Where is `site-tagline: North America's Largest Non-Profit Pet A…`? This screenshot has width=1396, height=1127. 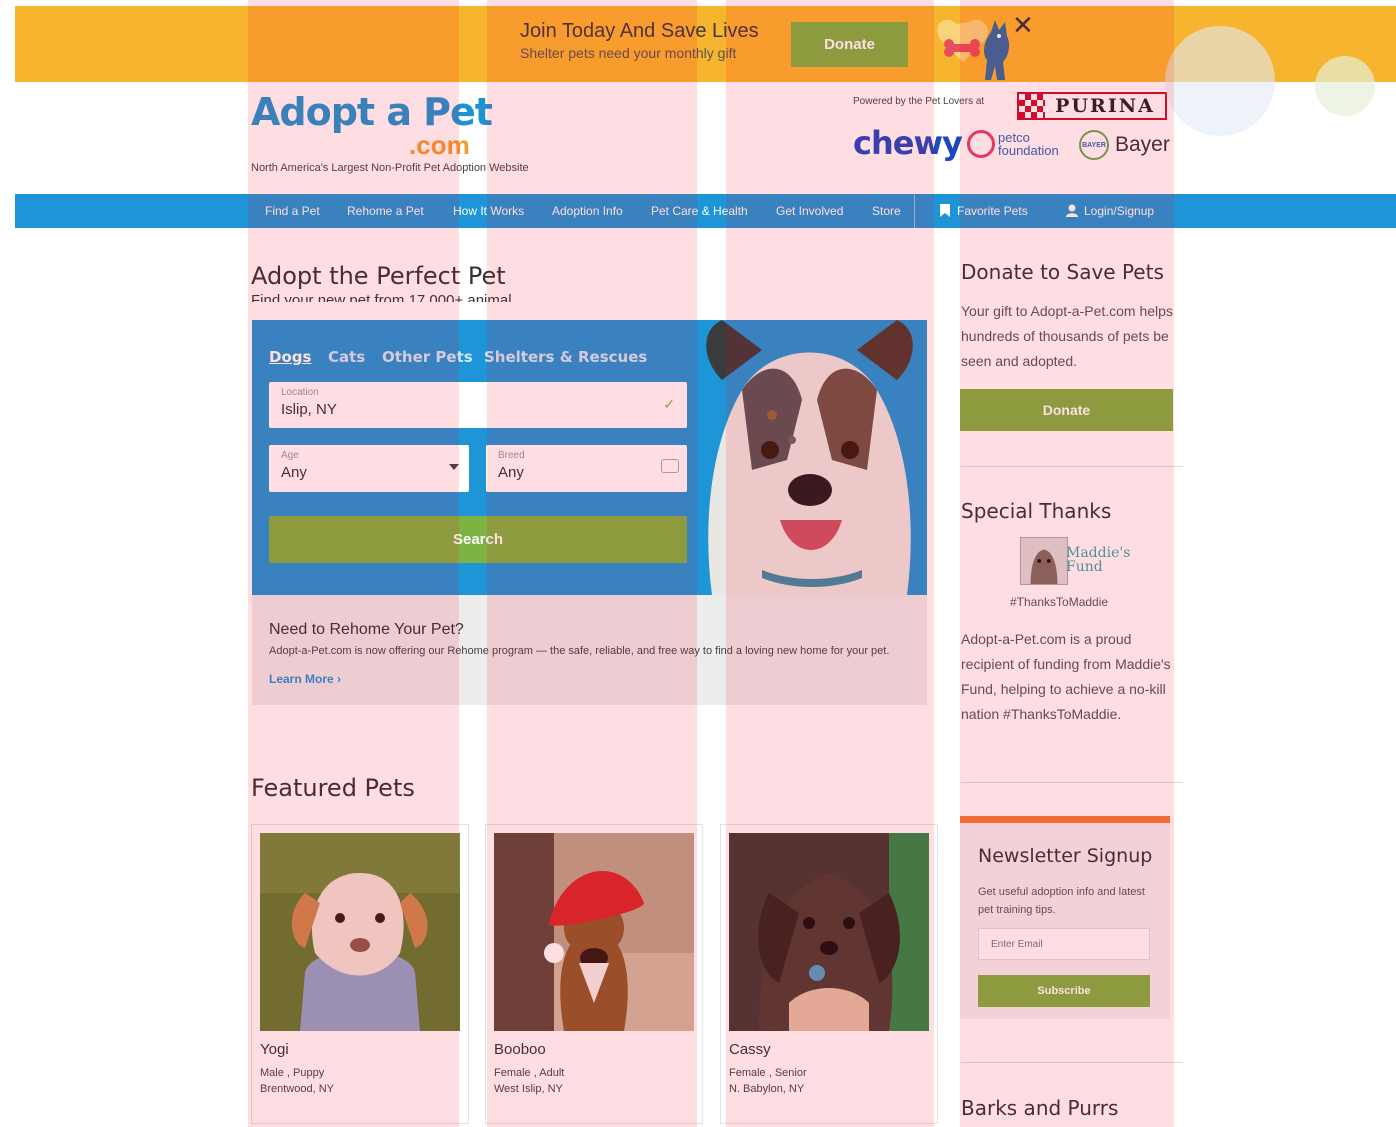
site-tagline: North America's Largest Non-Profit Pet A… is located at coordinates (390, 168).